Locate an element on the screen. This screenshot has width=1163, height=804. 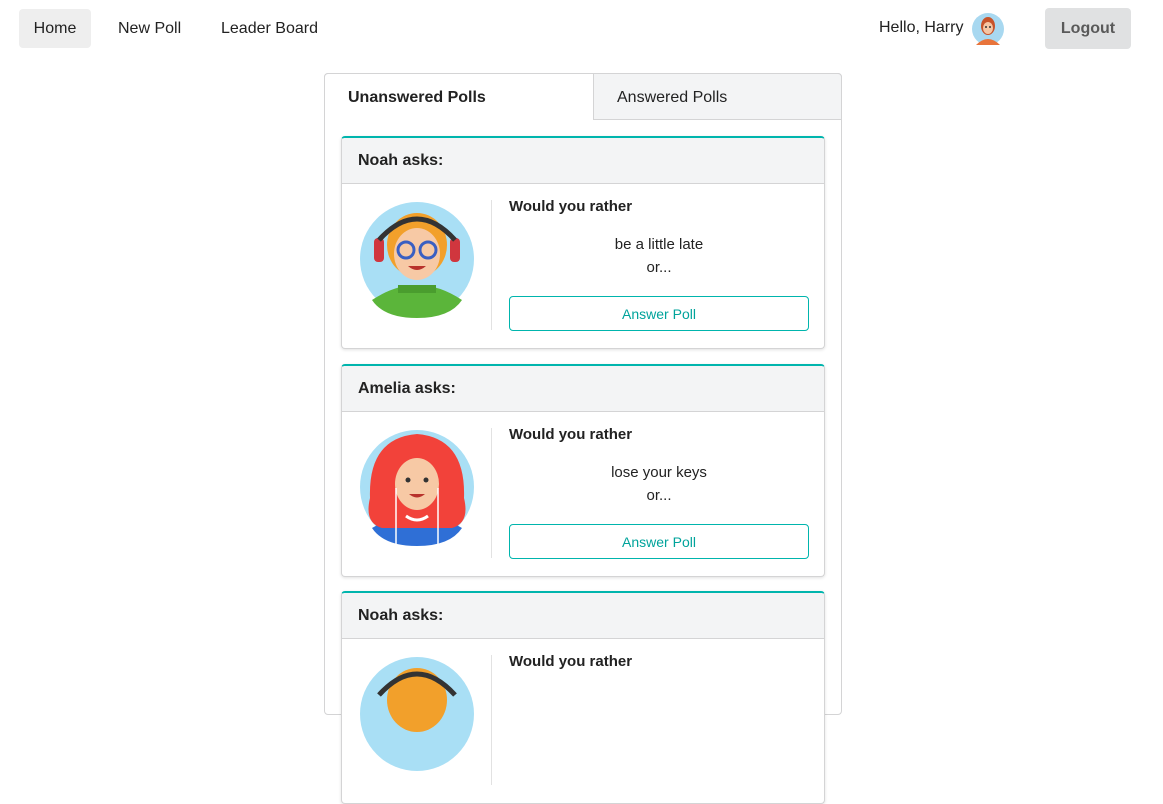
nav-new-poll: New Poll is located at coordinates (149, 28).